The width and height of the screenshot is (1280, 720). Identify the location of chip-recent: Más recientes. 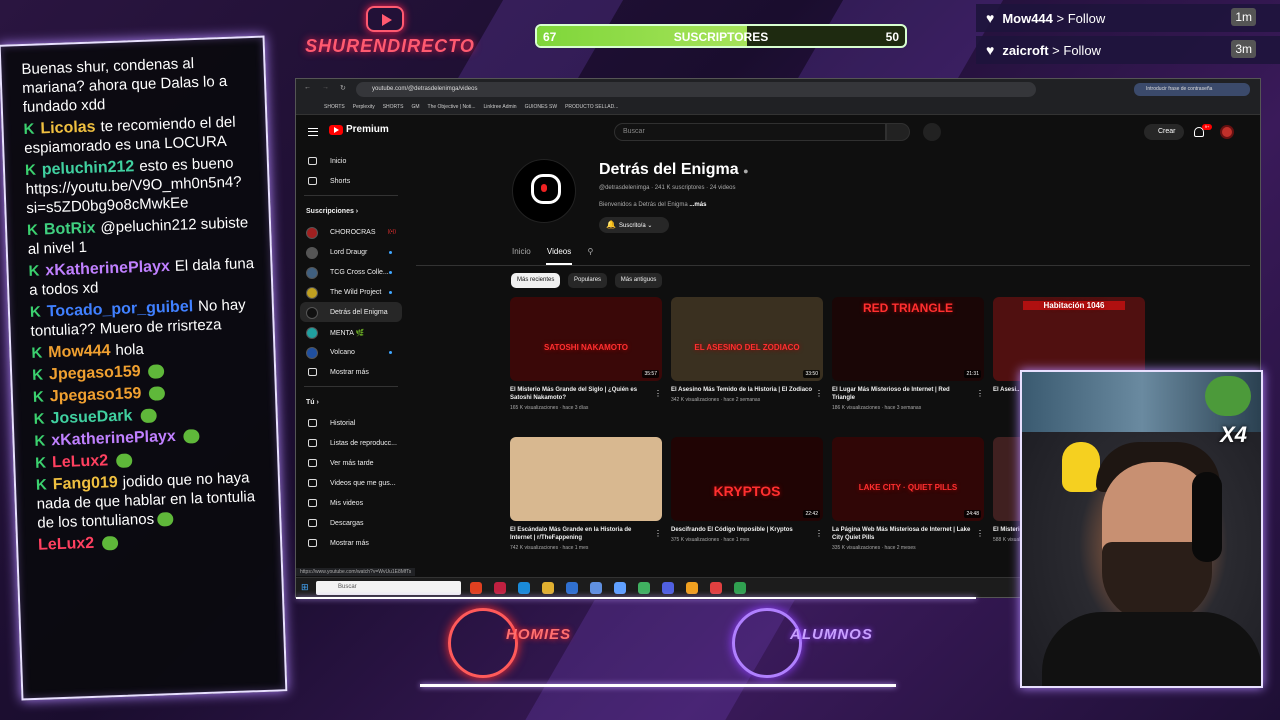
(536, 280).